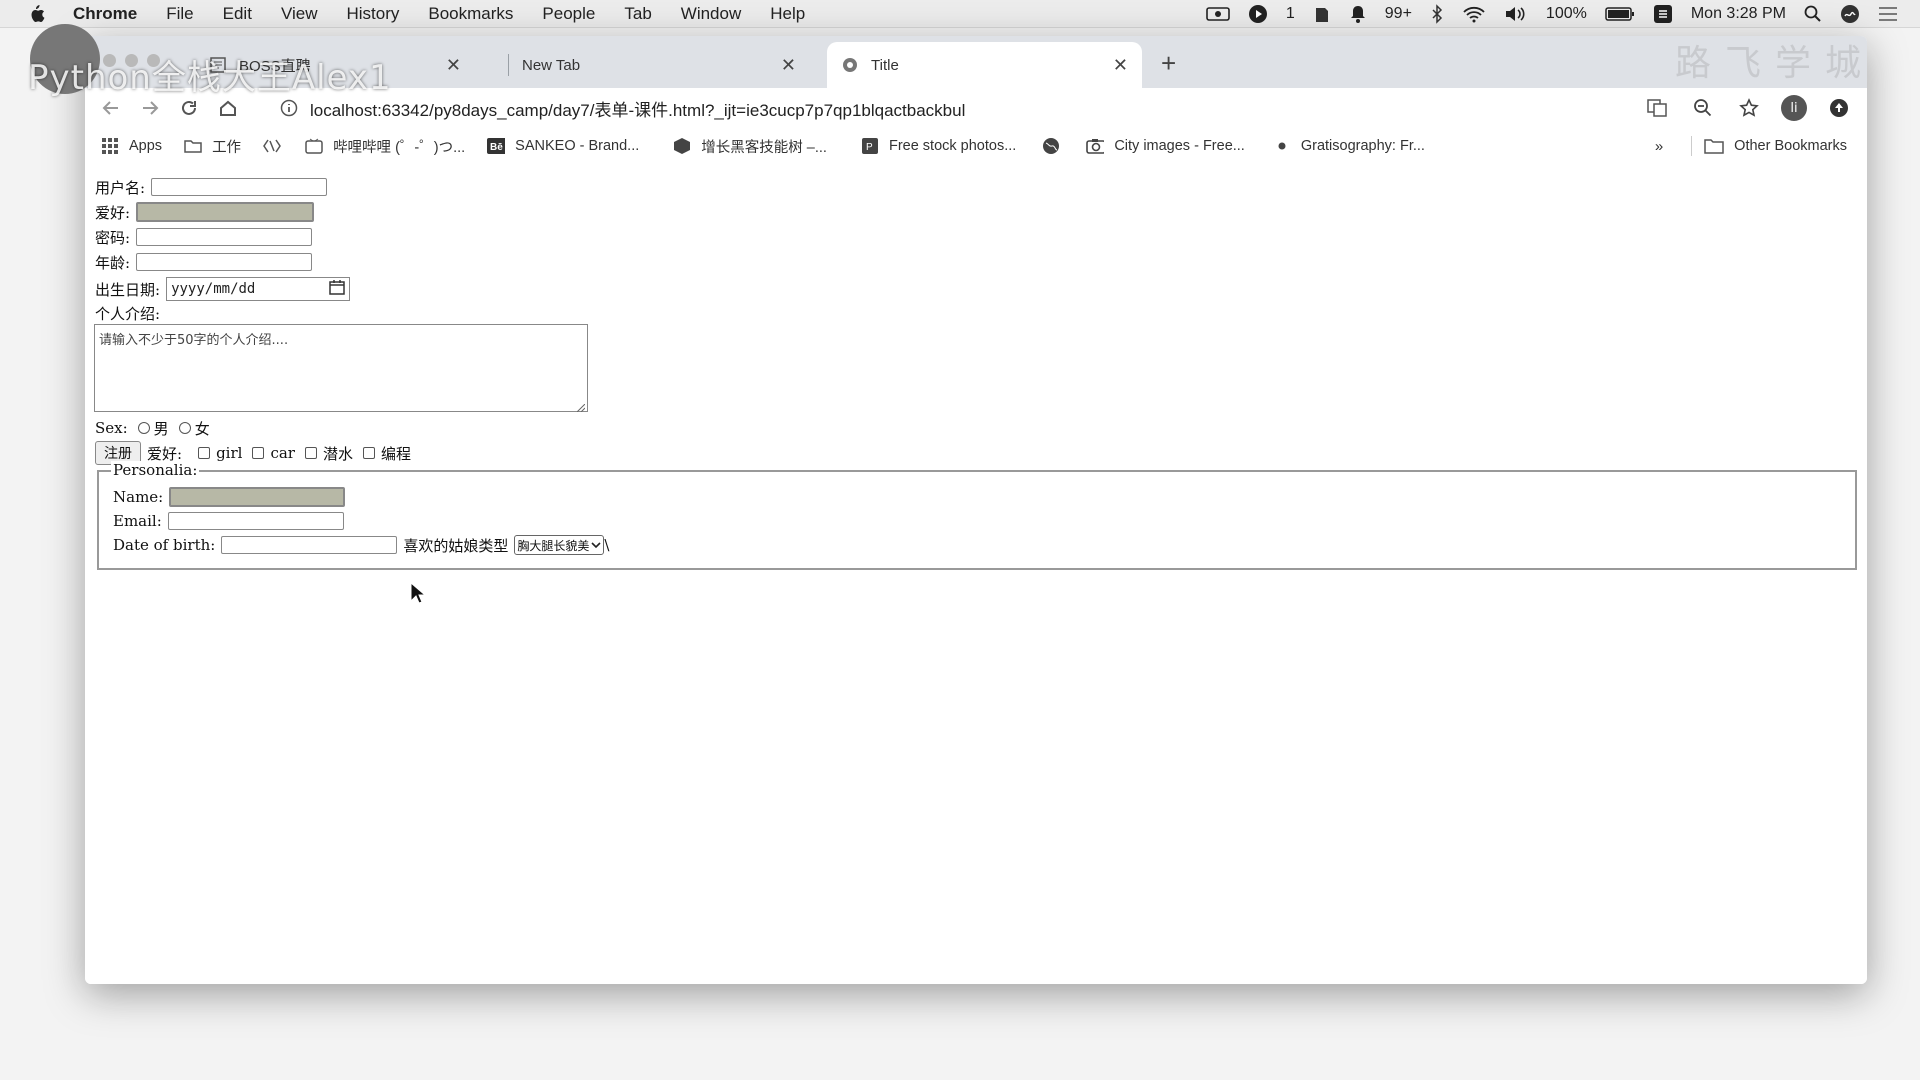  Describe the element at coordinates (1620, 14) in the screenshot. I see `battery-icon` at that location.